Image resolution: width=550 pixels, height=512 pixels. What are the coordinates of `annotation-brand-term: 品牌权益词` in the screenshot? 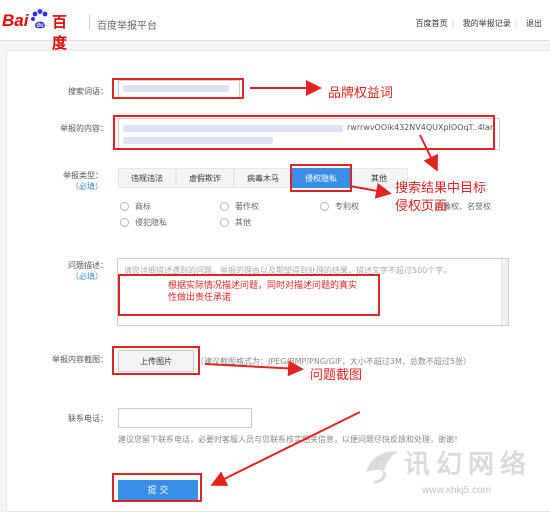 It's located at (361, 93).